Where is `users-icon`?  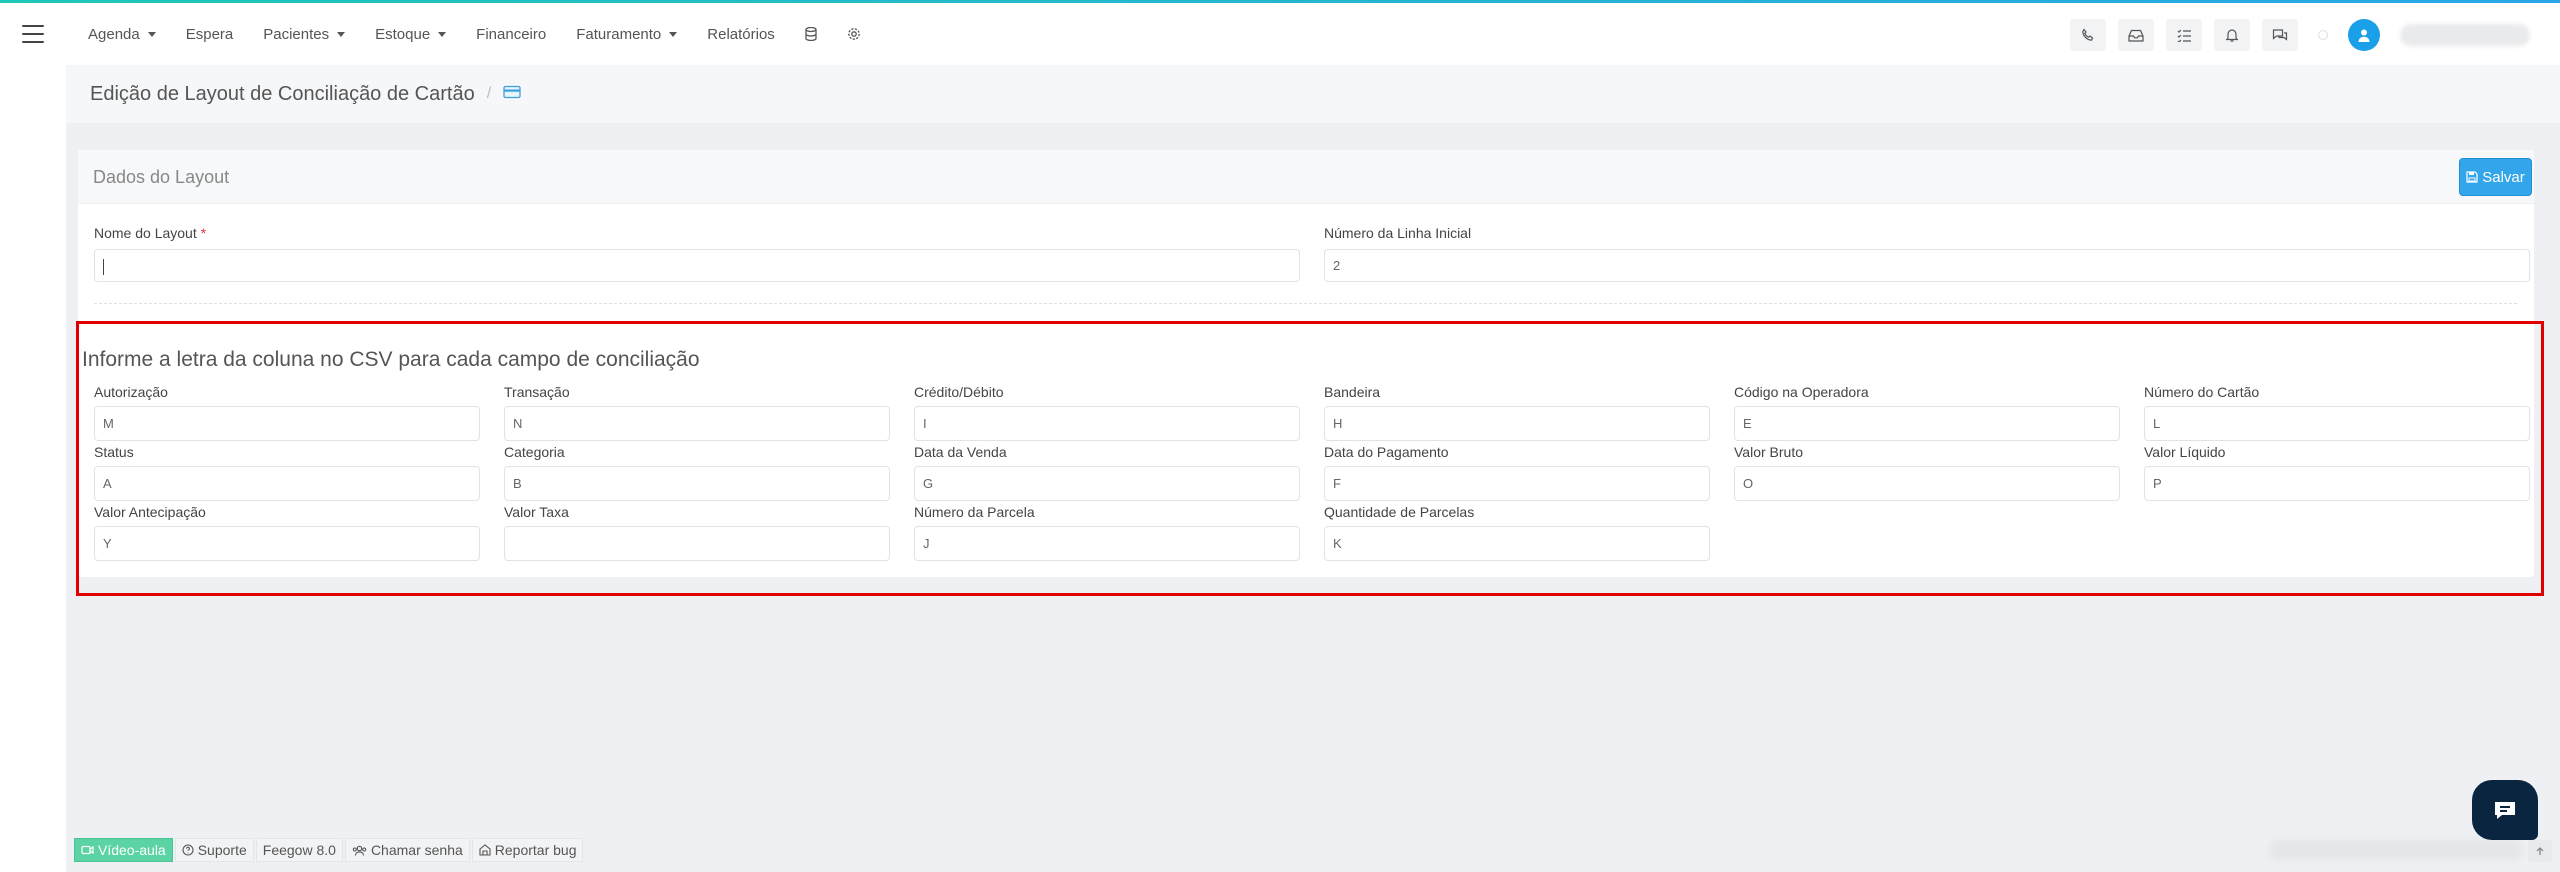 users-icon is located at coordinates (359, 850).